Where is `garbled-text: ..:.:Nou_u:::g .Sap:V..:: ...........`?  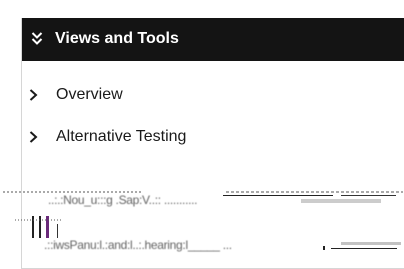
garbled-text: ..:.:Nou_u:::g .Sap:V..:: ........... is located at coordinates (123, 200).